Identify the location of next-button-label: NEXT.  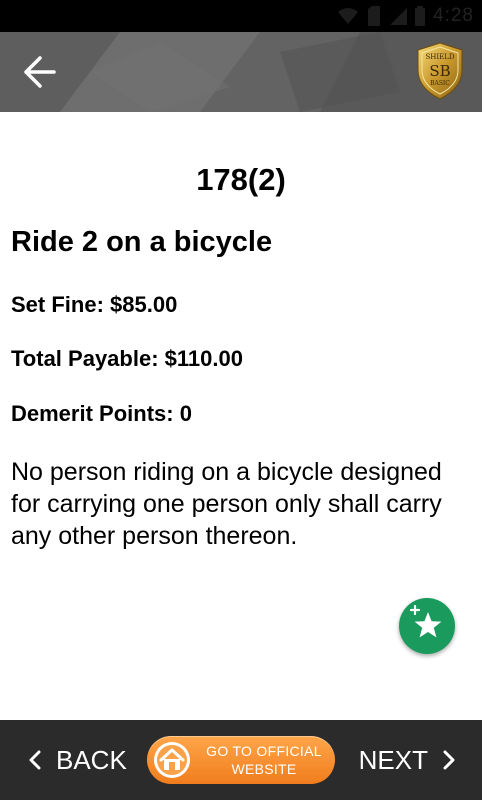
(393, 759).